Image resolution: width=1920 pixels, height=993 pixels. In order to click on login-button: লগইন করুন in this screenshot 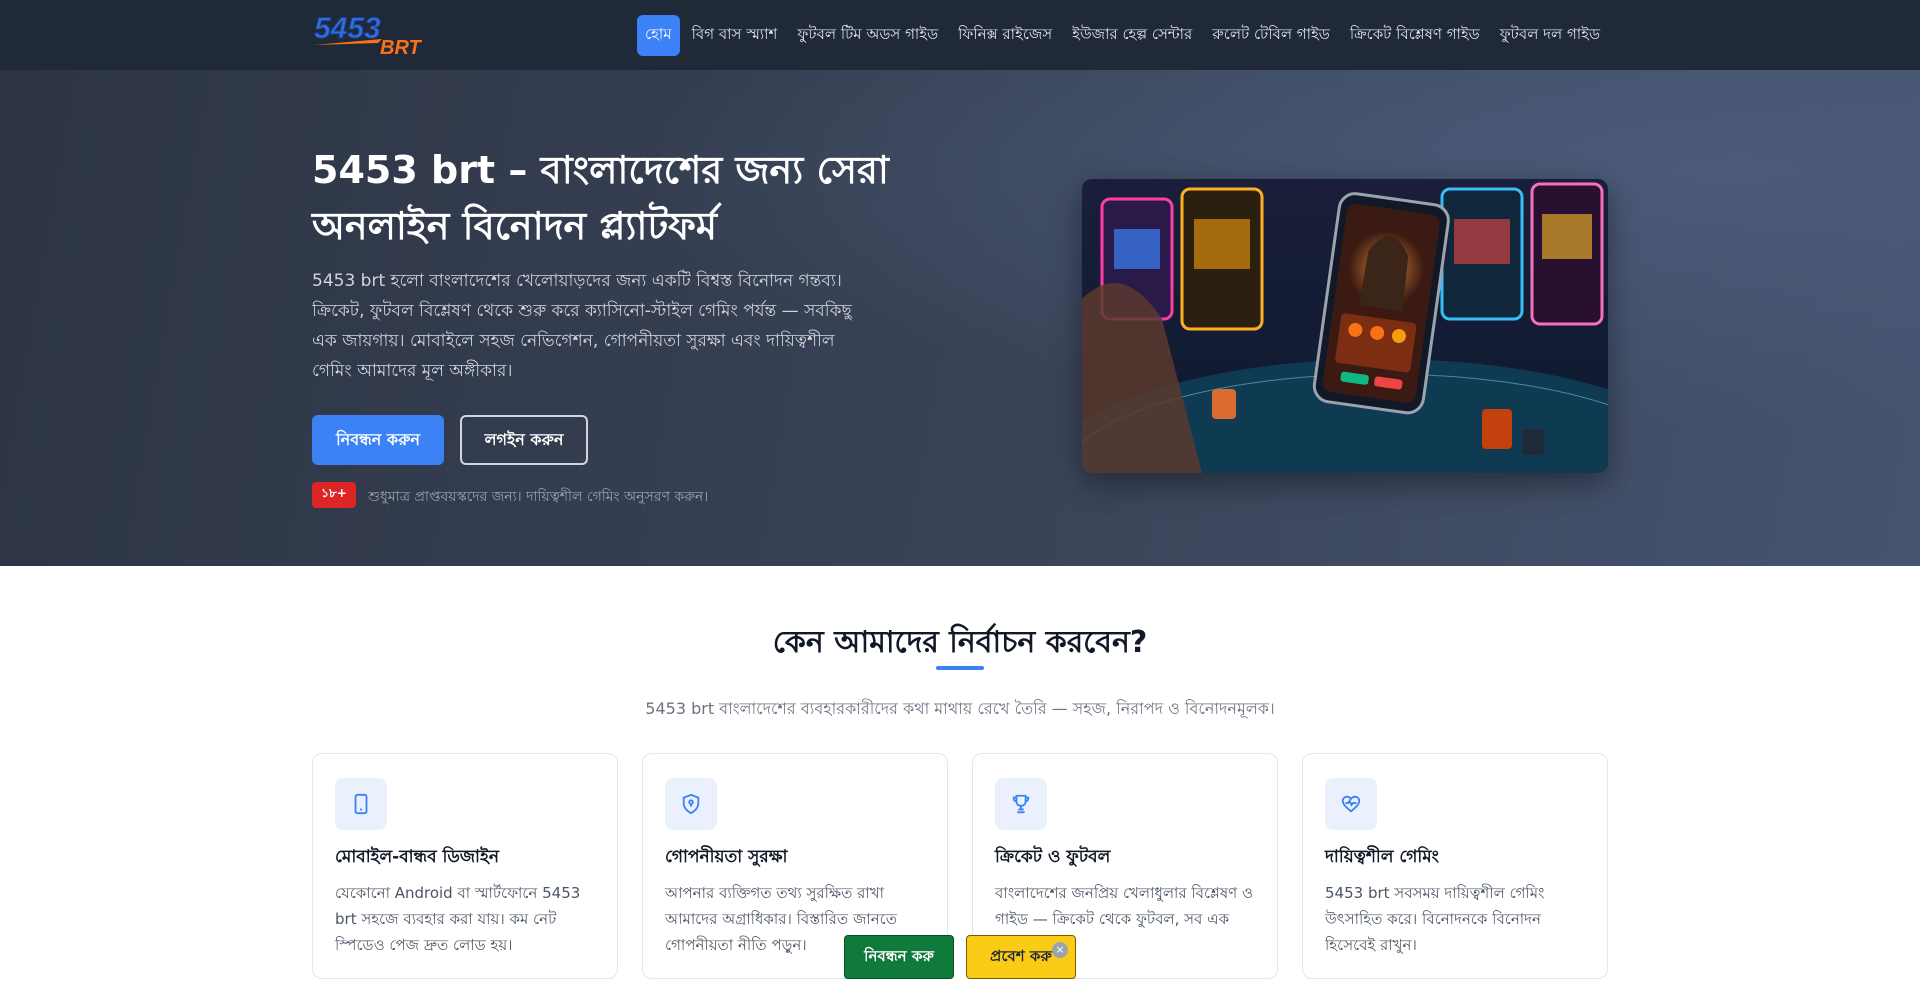, I will do `click(524, 440)`.